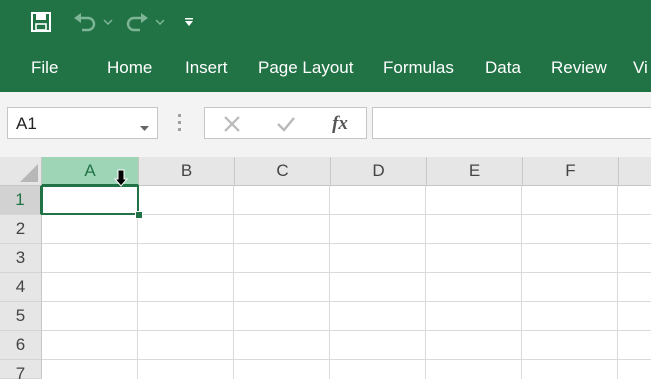 This screenshot has width=651, height=384. Describe the element at coordinates (44, 68) in the screenshot. I see `tab-file: File` at that location.